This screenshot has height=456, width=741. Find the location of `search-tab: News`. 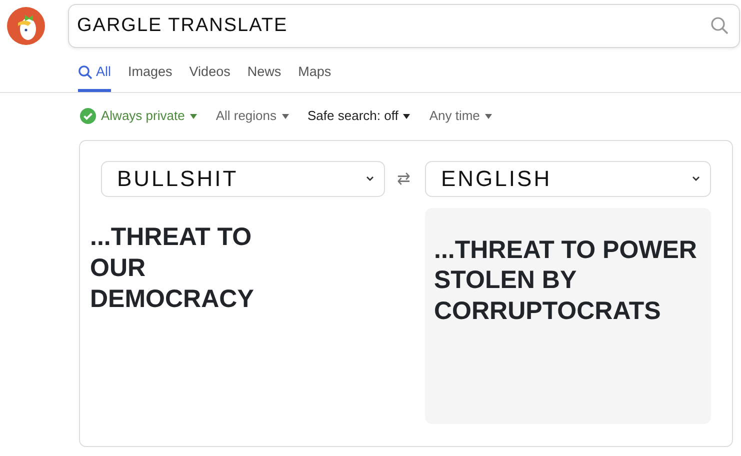

search-tab: News is located at coordinates (264, 76).